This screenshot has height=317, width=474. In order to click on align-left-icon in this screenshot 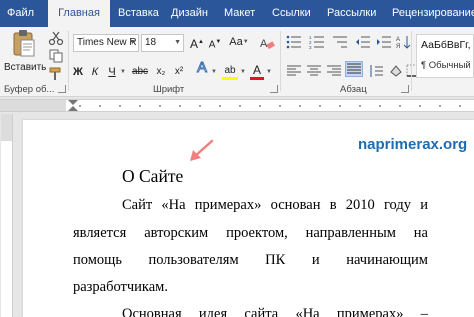, I will do `click(294, 71)`.